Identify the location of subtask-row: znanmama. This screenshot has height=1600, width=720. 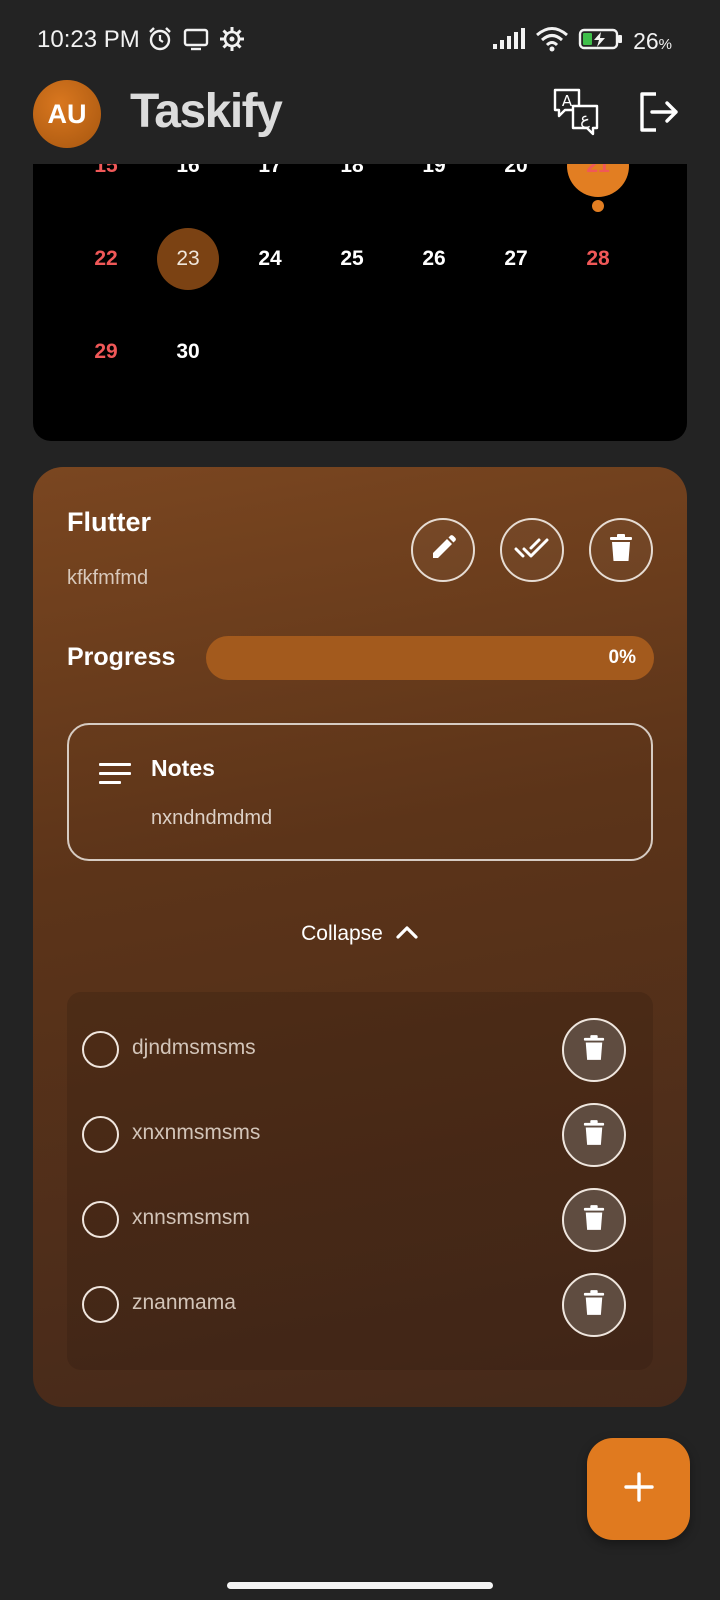
(360, 1304).